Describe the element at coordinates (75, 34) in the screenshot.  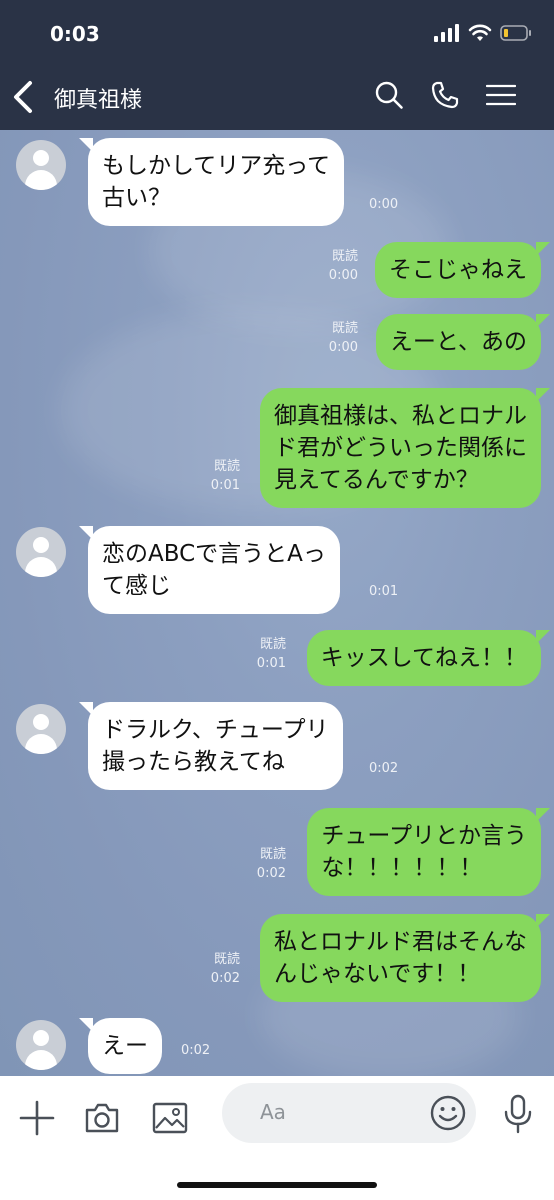
I see `status-time: 0:03` at that location.